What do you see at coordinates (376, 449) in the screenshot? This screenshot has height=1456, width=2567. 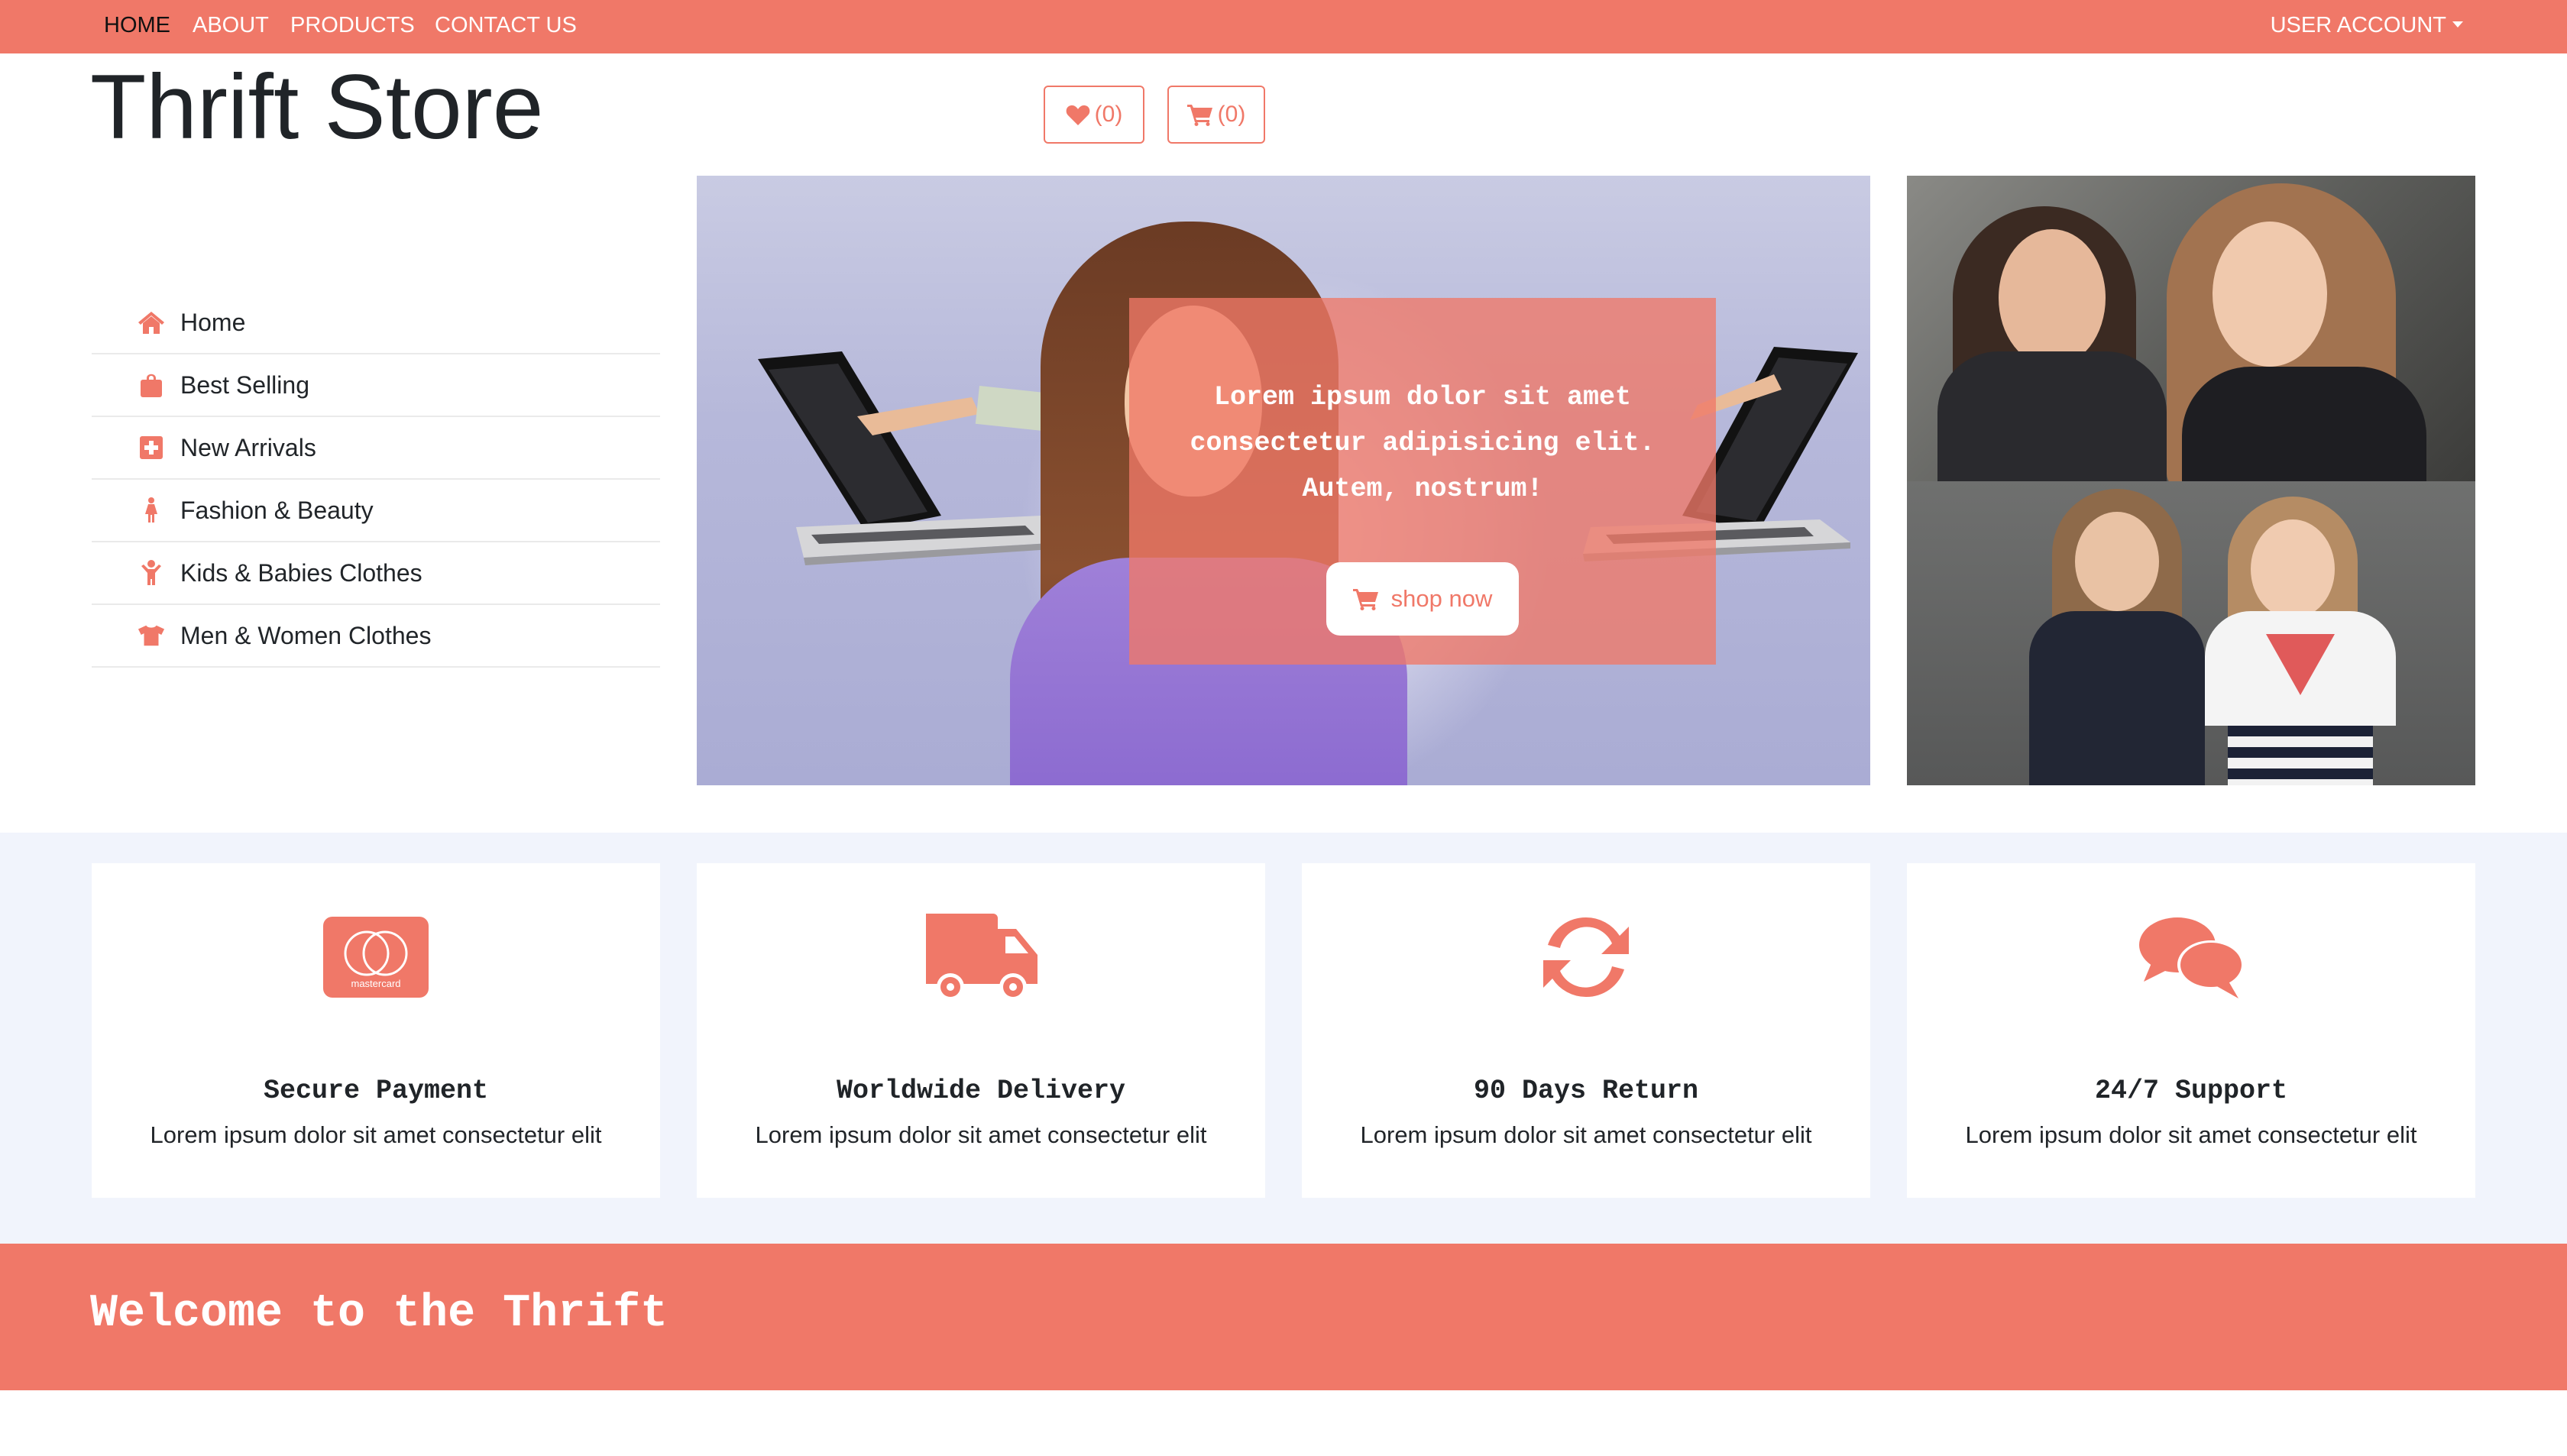 I see `sidebar-item-new-arrivals: New Arrivals` at bounding box center [376, 449].